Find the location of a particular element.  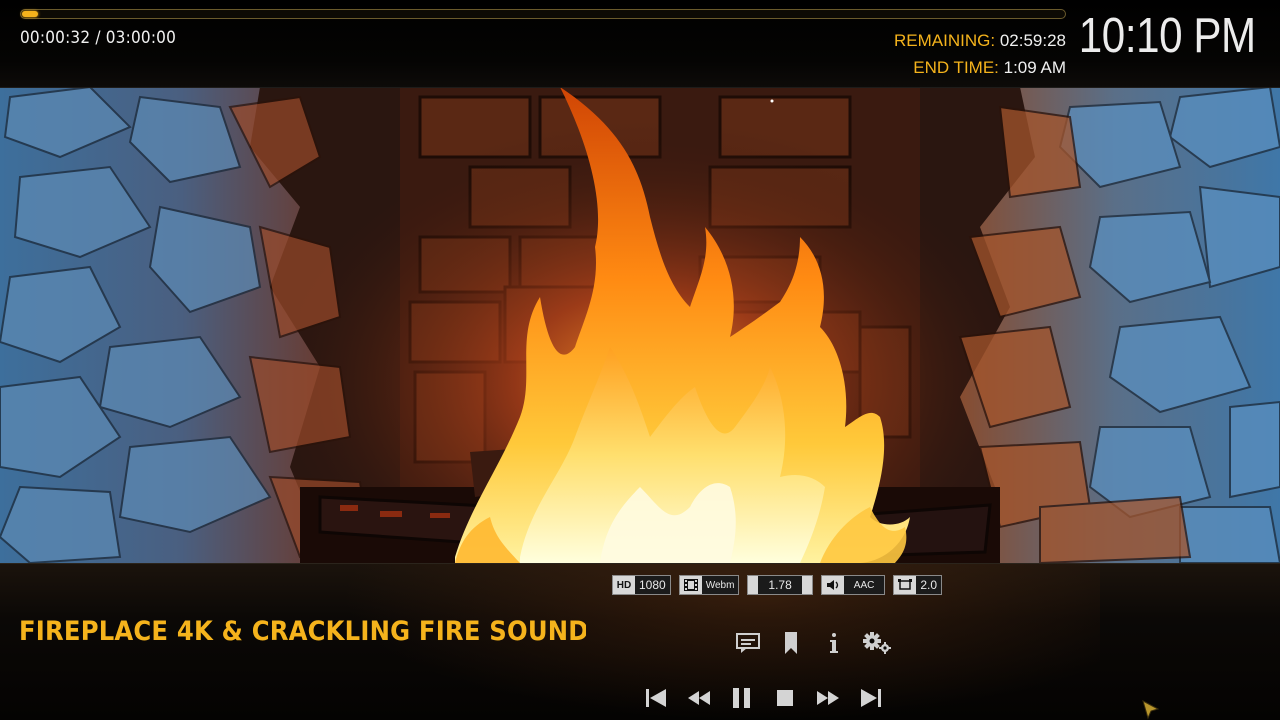

settings-icon is located at coordinates (876, 643).